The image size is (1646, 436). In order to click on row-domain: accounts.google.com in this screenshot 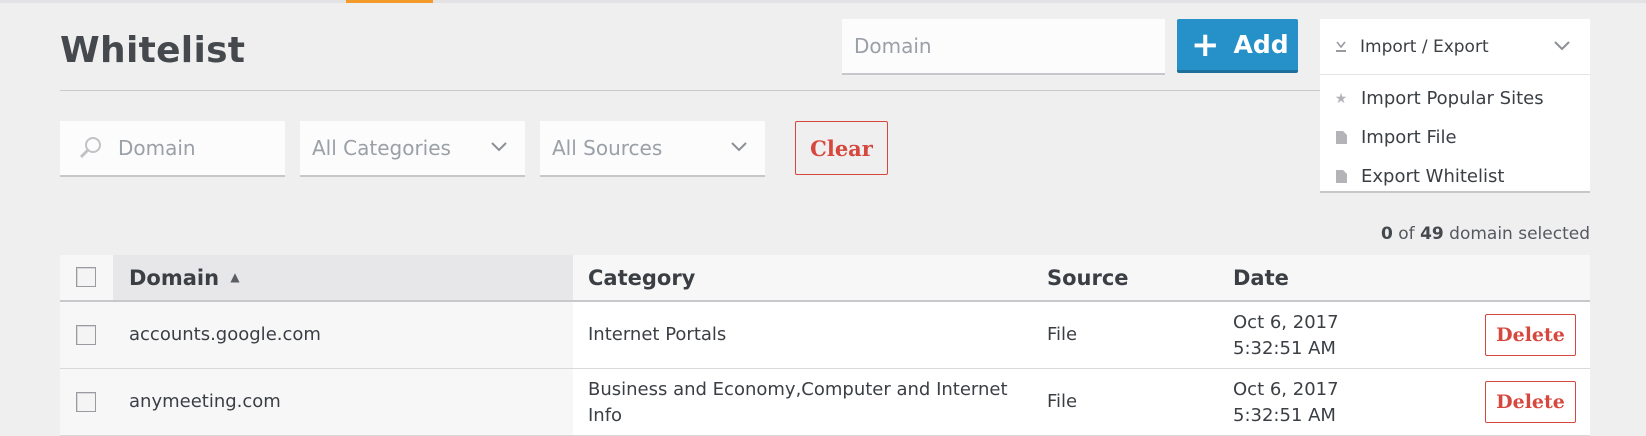, I will do `click(225, 334)`.